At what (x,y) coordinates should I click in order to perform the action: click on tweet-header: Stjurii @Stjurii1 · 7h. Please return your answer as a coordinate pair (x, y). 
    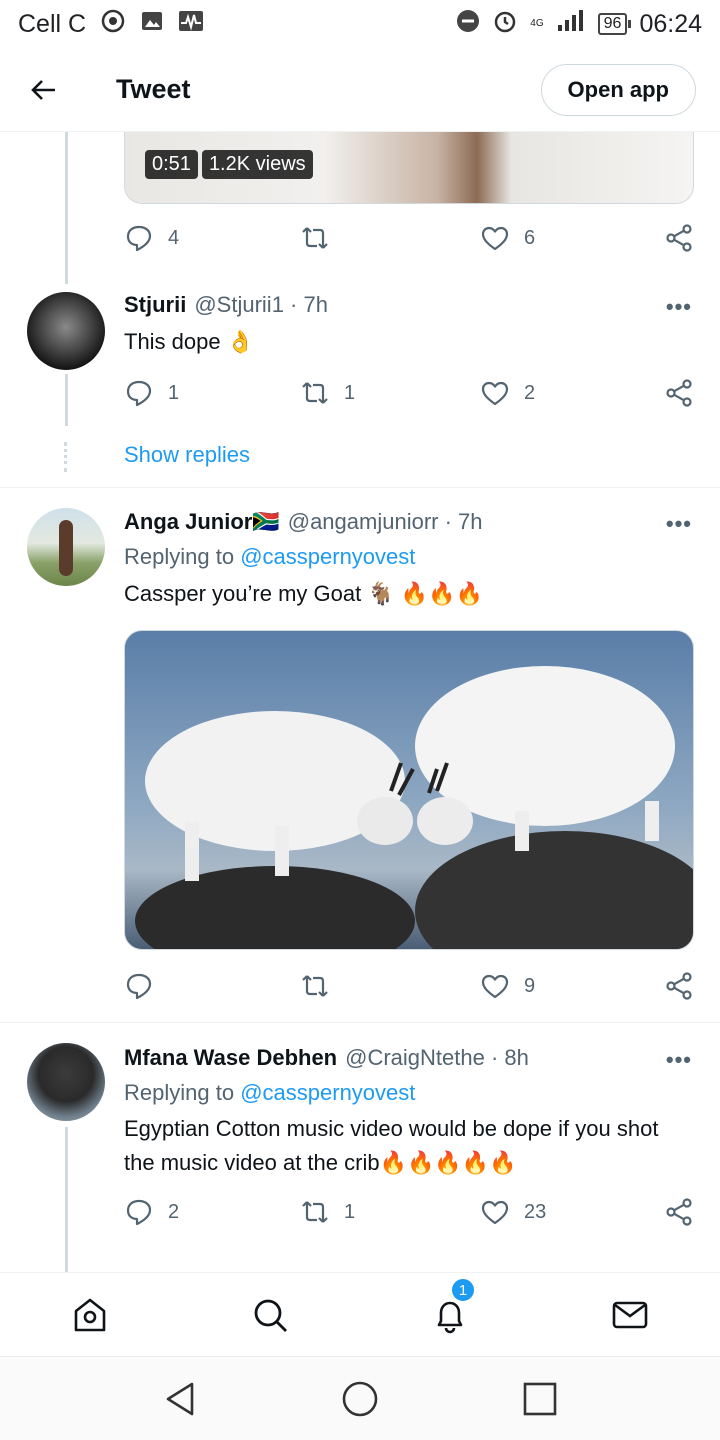
    Looking at the image, I should click on (226, 305).